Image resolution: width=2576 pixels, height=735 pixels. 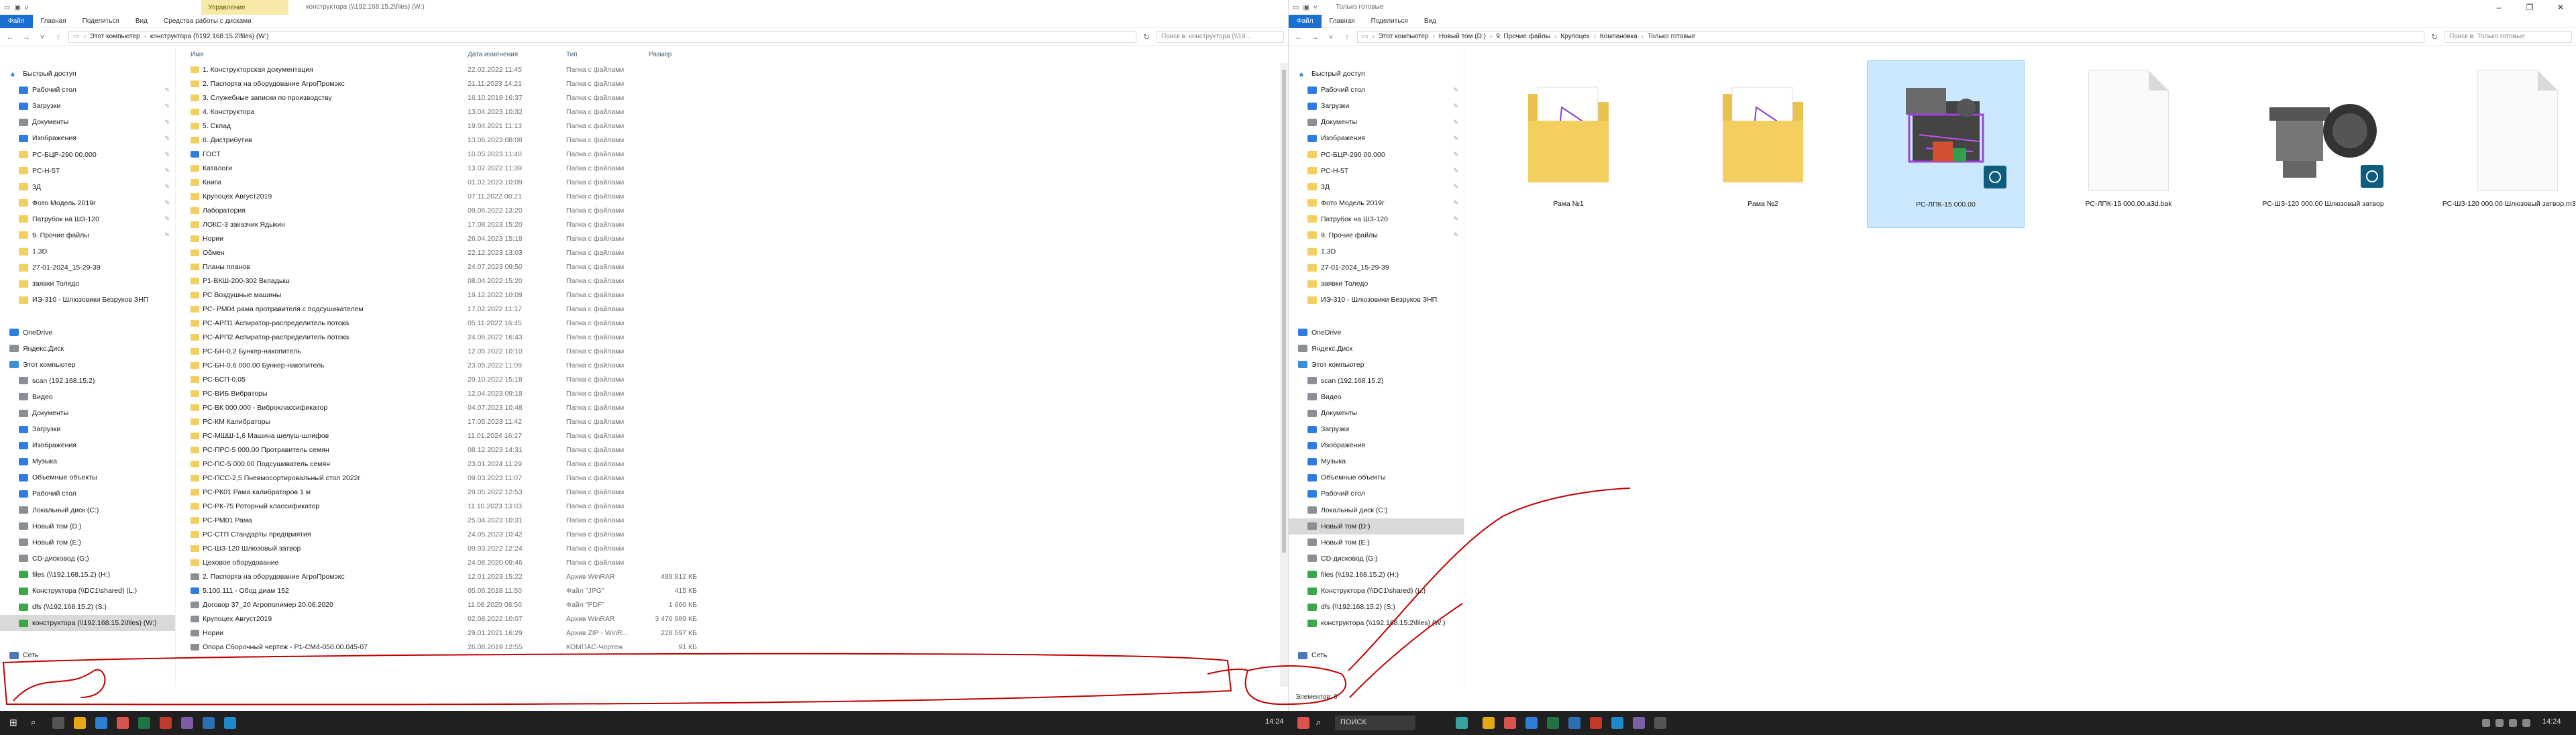 I want to click on maximize-icon: ❐, so click(x=2529, y=7).